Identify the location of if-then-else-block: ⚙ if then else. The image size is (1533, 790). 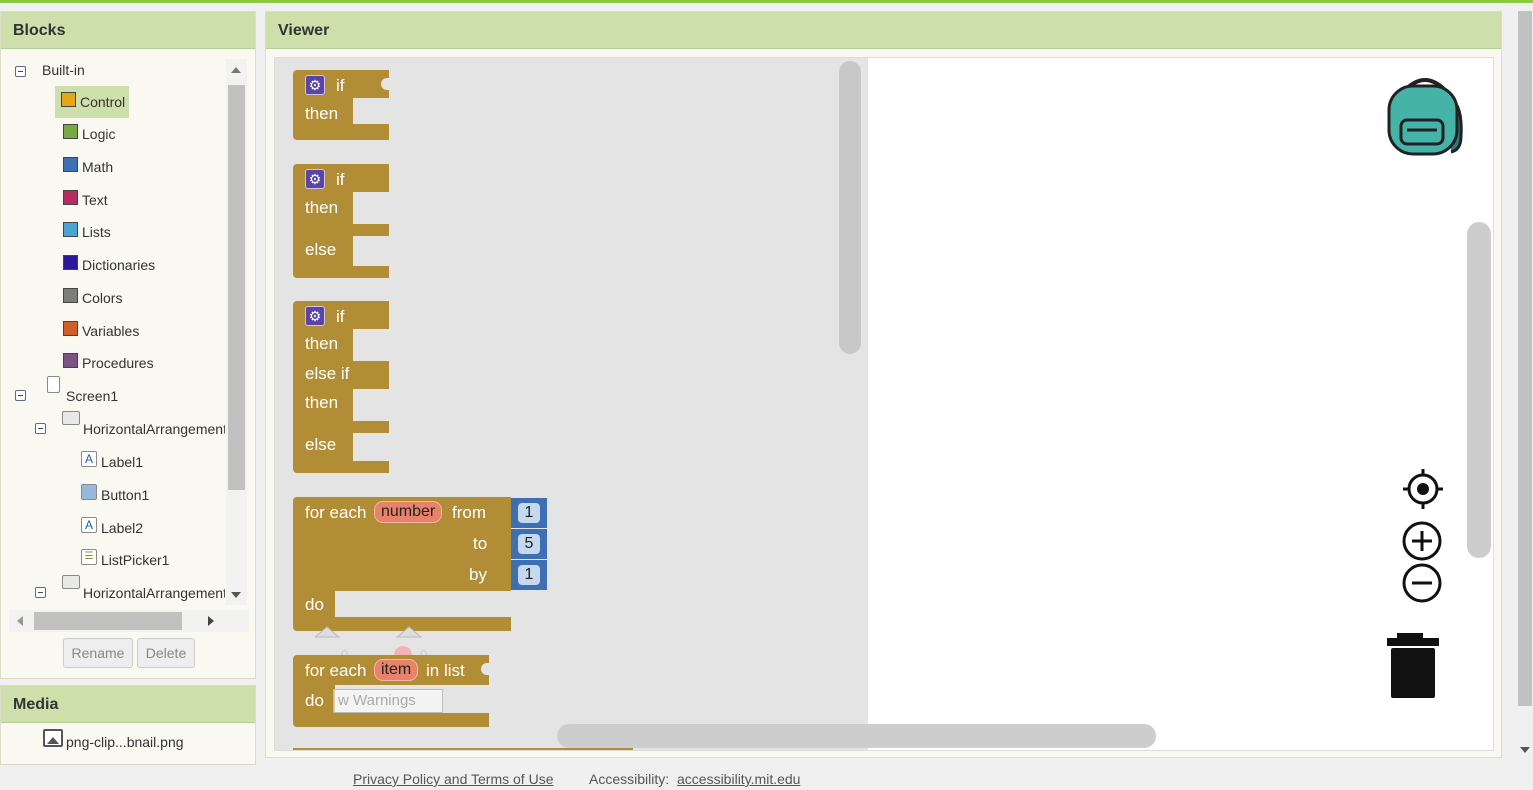
(341, 222).